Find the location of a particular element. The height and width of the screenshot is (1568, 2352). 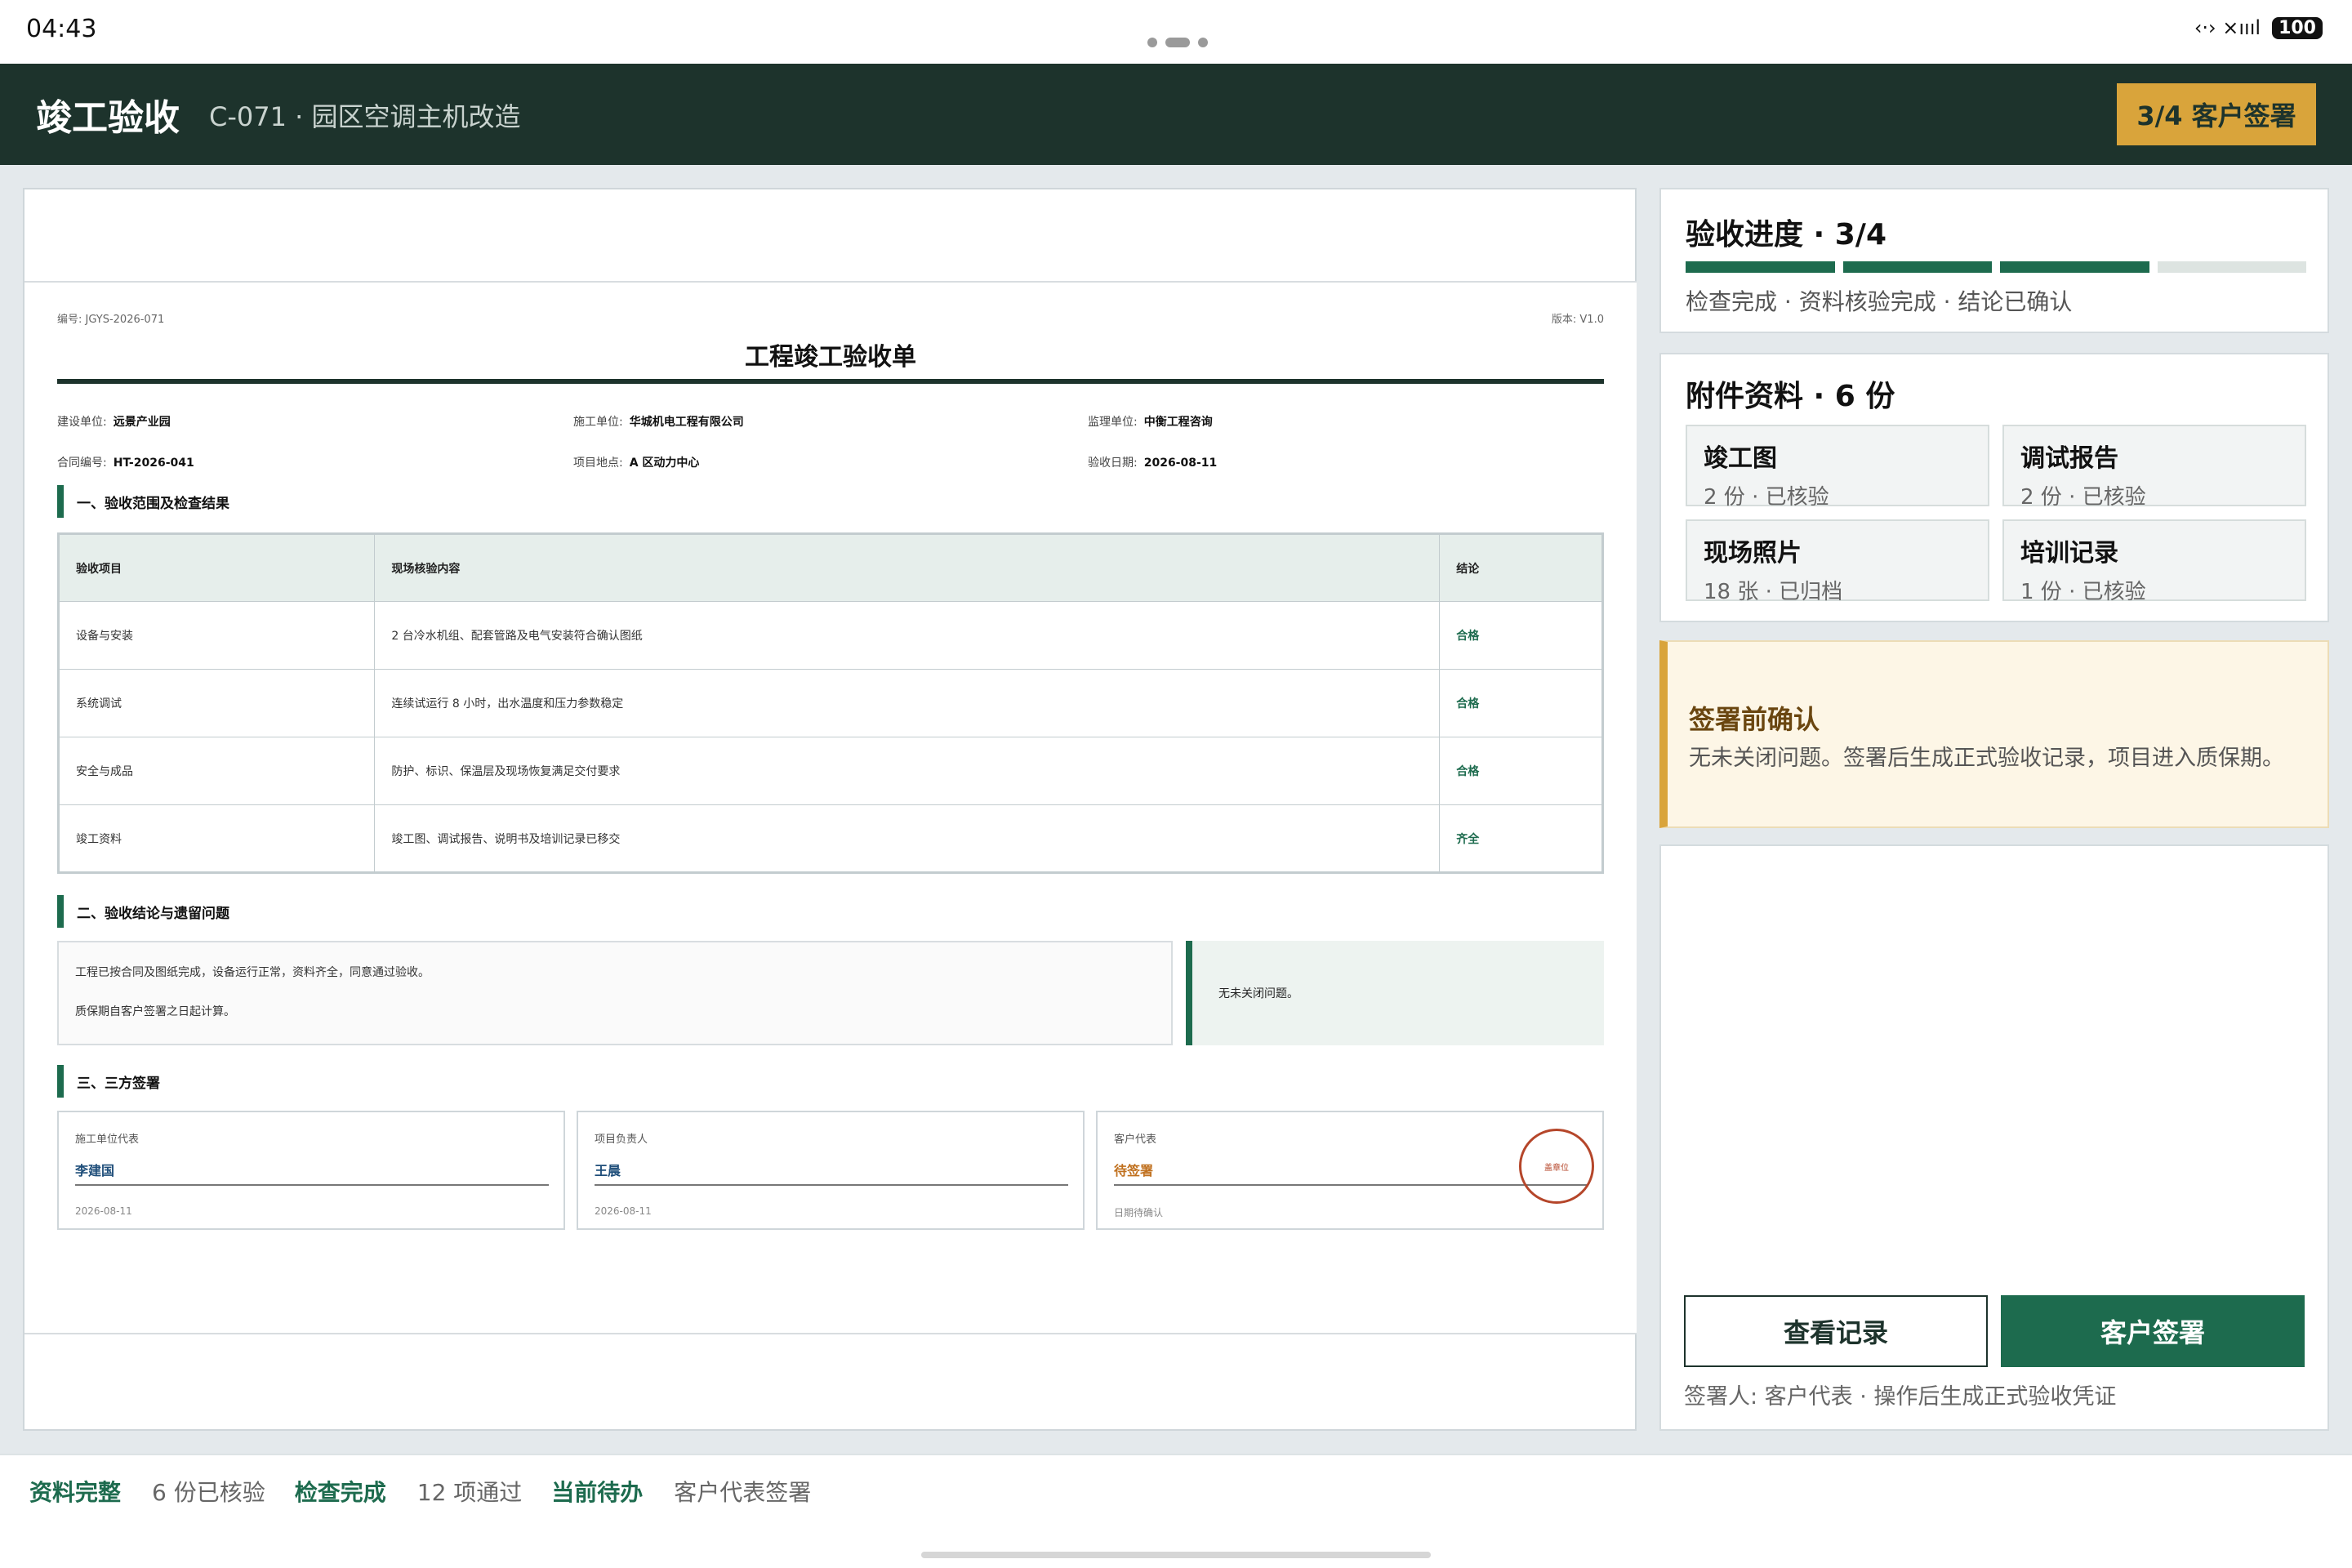

footer-status-value: 6 份已核验 is located at coordinates (208, 1492).